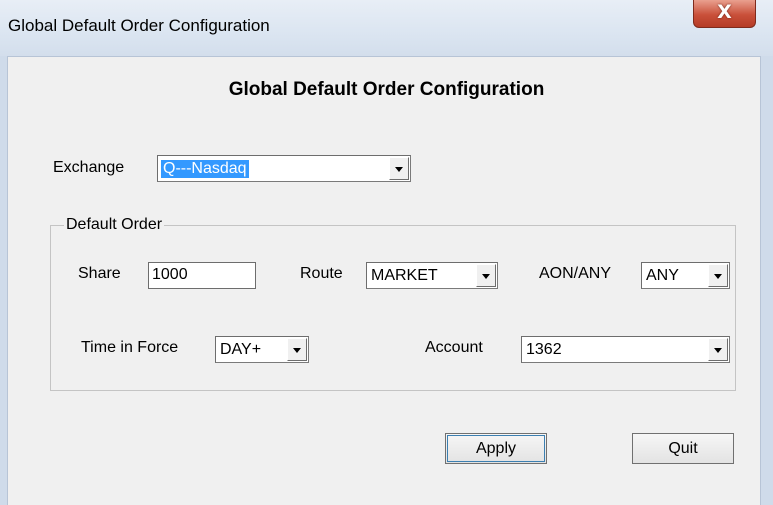  Describe the element at coordinates (89, 167) in the screenshot. I see `exchange-label: Exchange` at that location.